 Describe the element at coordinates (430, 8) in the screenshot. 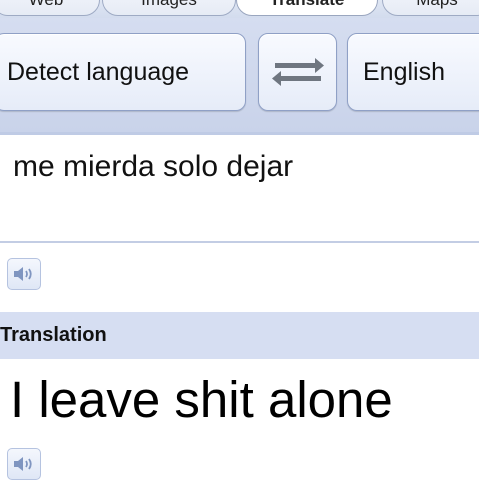

I see `tab-maps: Maps` at that location.